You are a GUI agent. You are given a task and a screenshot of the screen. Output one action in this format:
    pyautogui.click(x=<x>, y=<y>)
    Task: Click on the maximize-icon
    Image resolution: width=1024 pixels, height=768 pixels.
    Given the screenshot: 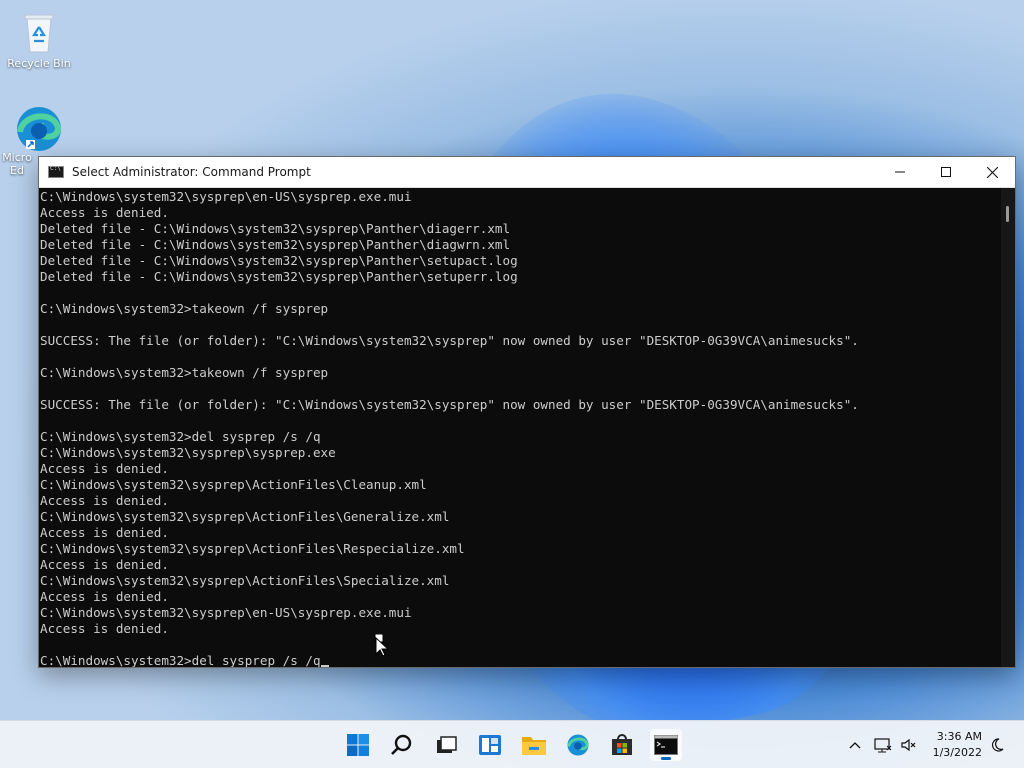 What is the action you would take?
    pyautogui.click(x=946, y=172)
    